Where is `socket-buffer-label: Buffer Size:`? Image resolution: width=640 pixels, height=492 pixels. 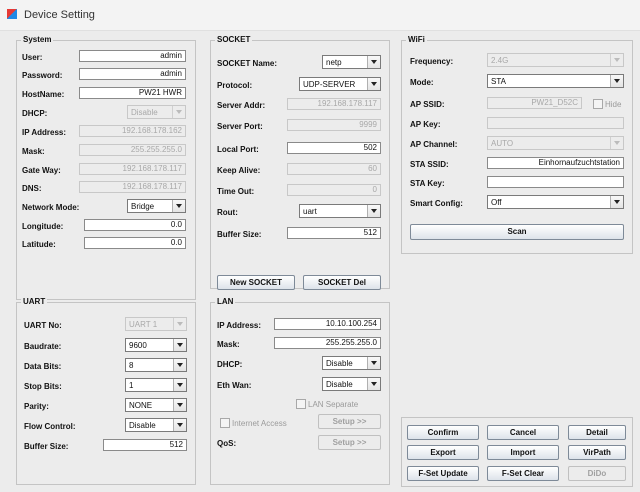
socket-buffer-label: Buffer Size: is located at coordinates (239, 234).